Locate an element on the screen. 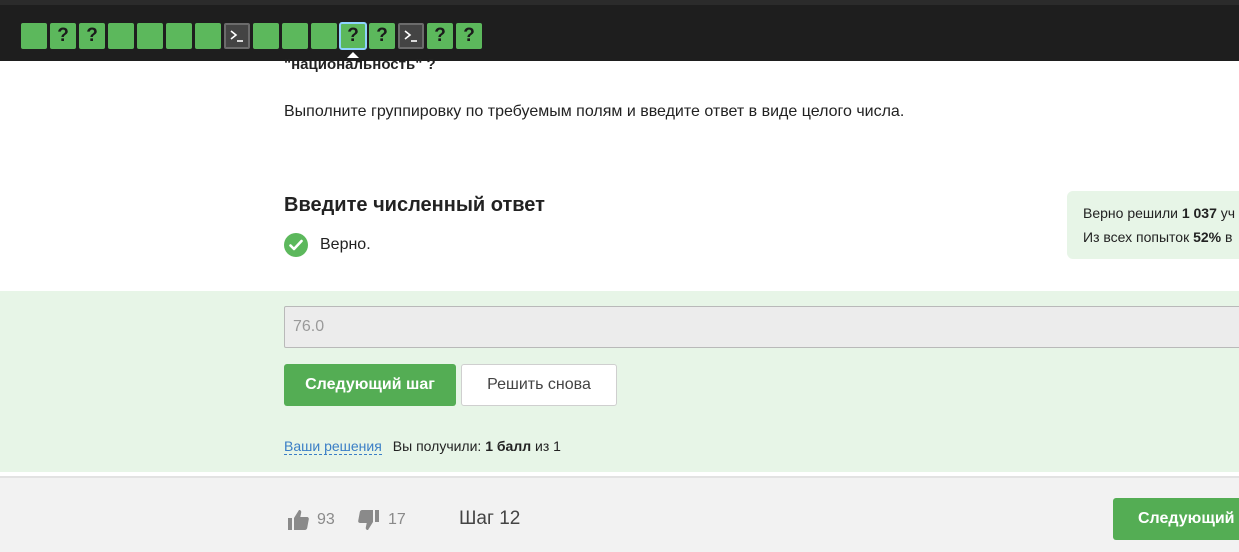 The width and height of the screenshot is (1239, 552). score-total: из 1 is located at coordinates (546, 446).